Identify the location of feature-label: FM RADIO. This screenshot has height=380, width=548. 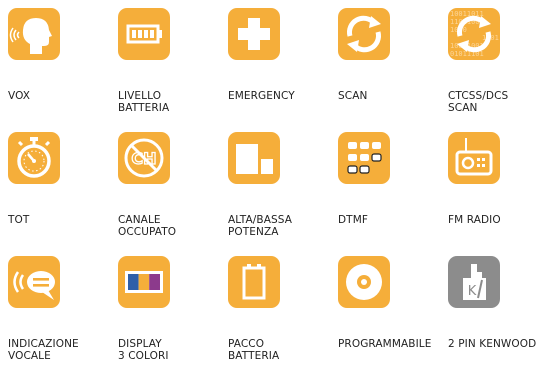
(498, 220).